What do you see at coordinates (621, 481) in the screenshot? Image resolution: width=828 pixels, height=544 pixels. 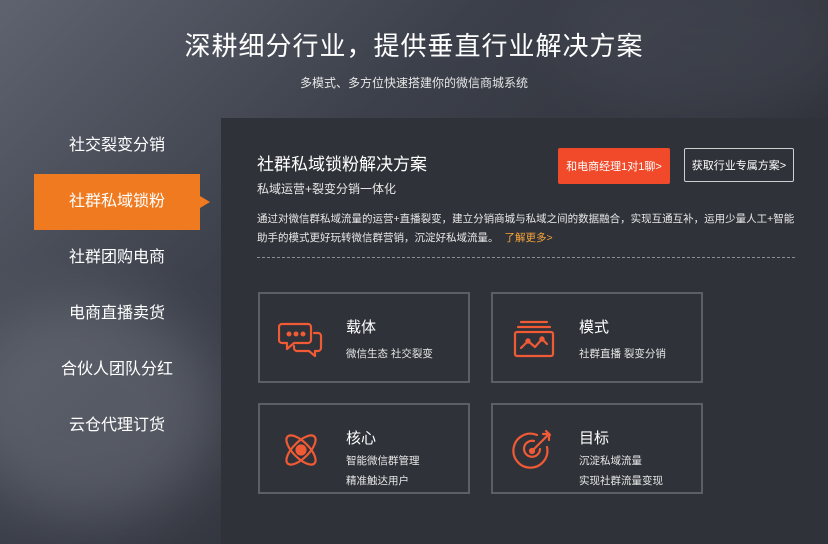 I see `card-text: 实现社群流量变现` at bounding box center [621, 481].